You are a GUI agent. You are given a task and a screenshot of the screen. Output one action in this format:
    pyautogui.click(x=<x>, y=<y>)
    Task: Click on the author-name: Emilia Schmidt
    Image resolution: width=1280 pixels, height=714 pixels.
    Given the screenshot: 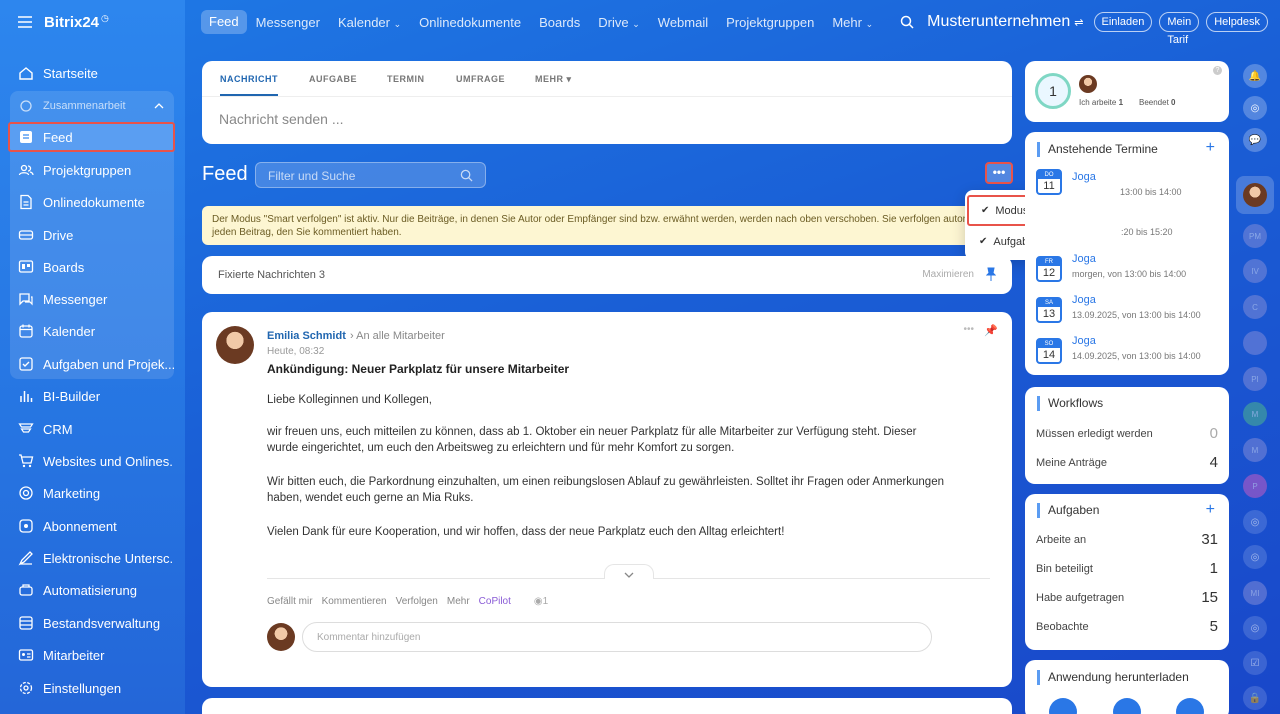 What is the action you would take?
    pyautogui.click(x=306, y=336)
    